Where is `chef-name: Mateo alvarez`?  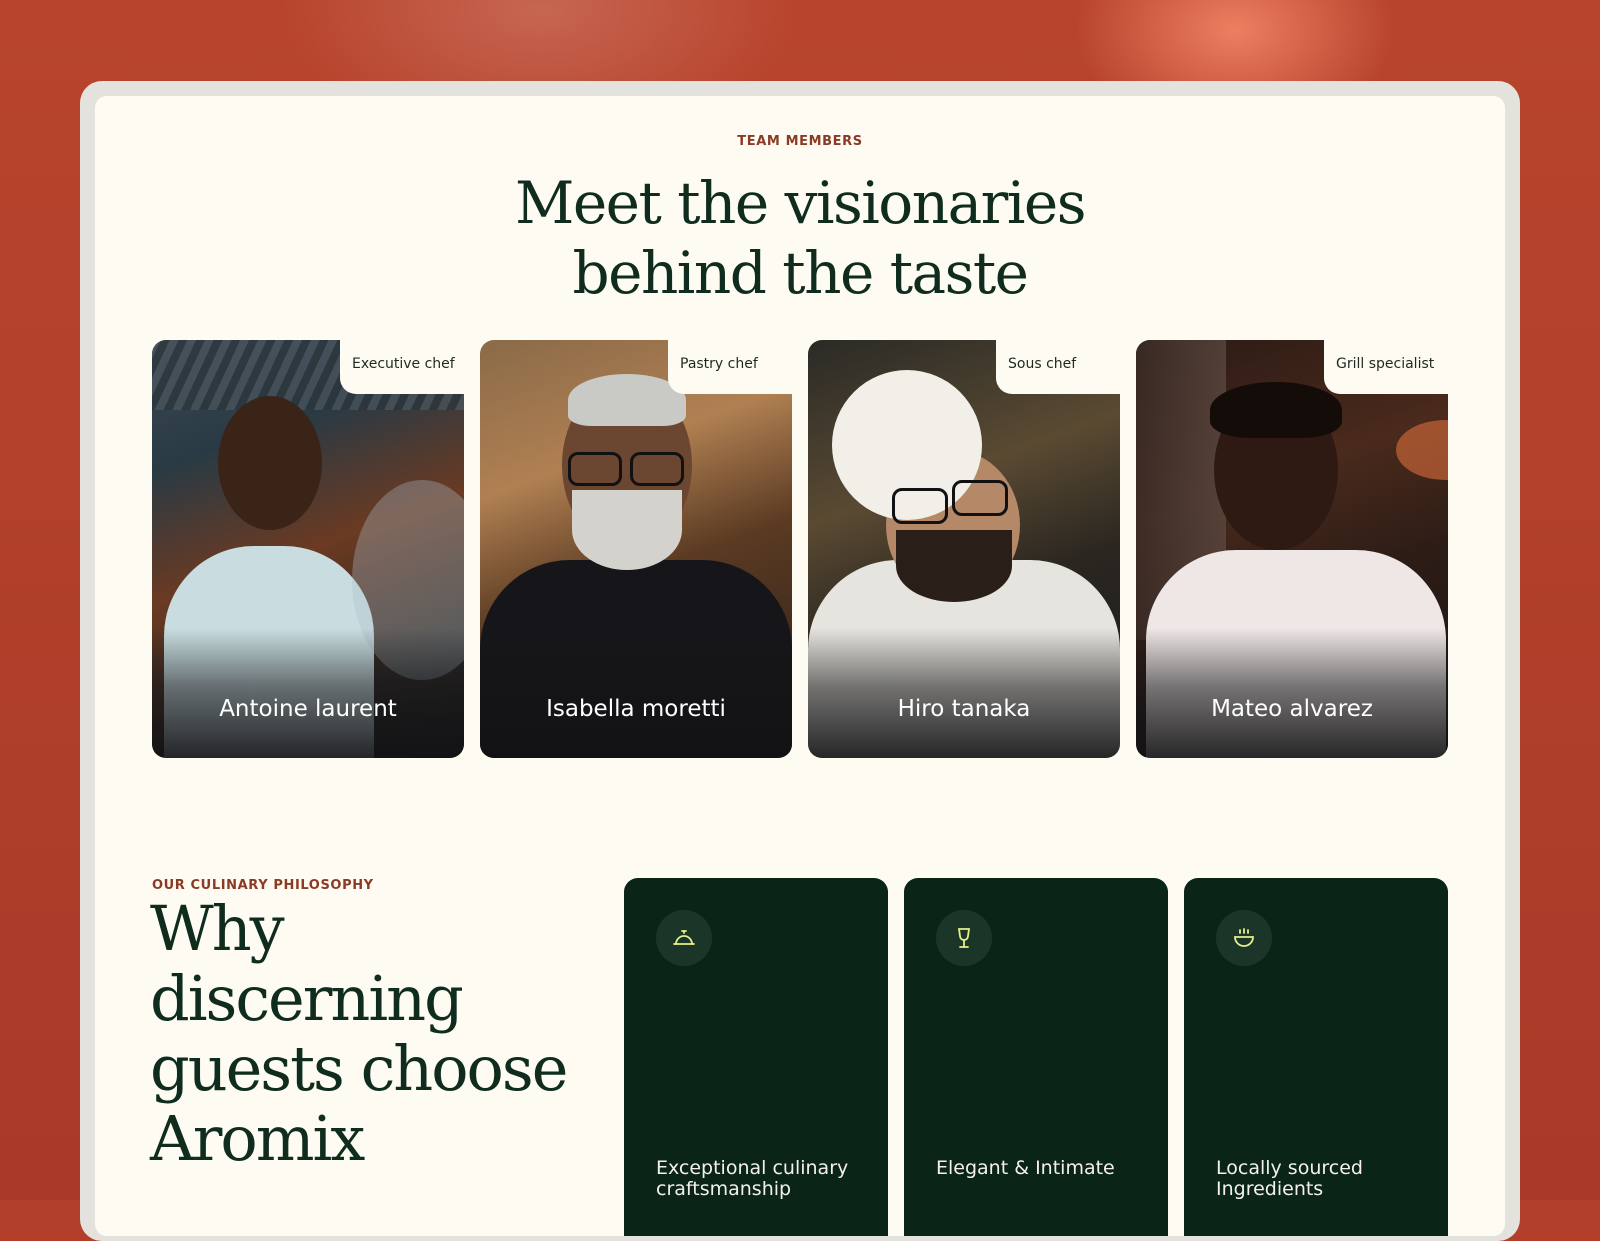
chef-name: Mateo alvarez is located at coordinates (1292, 709).